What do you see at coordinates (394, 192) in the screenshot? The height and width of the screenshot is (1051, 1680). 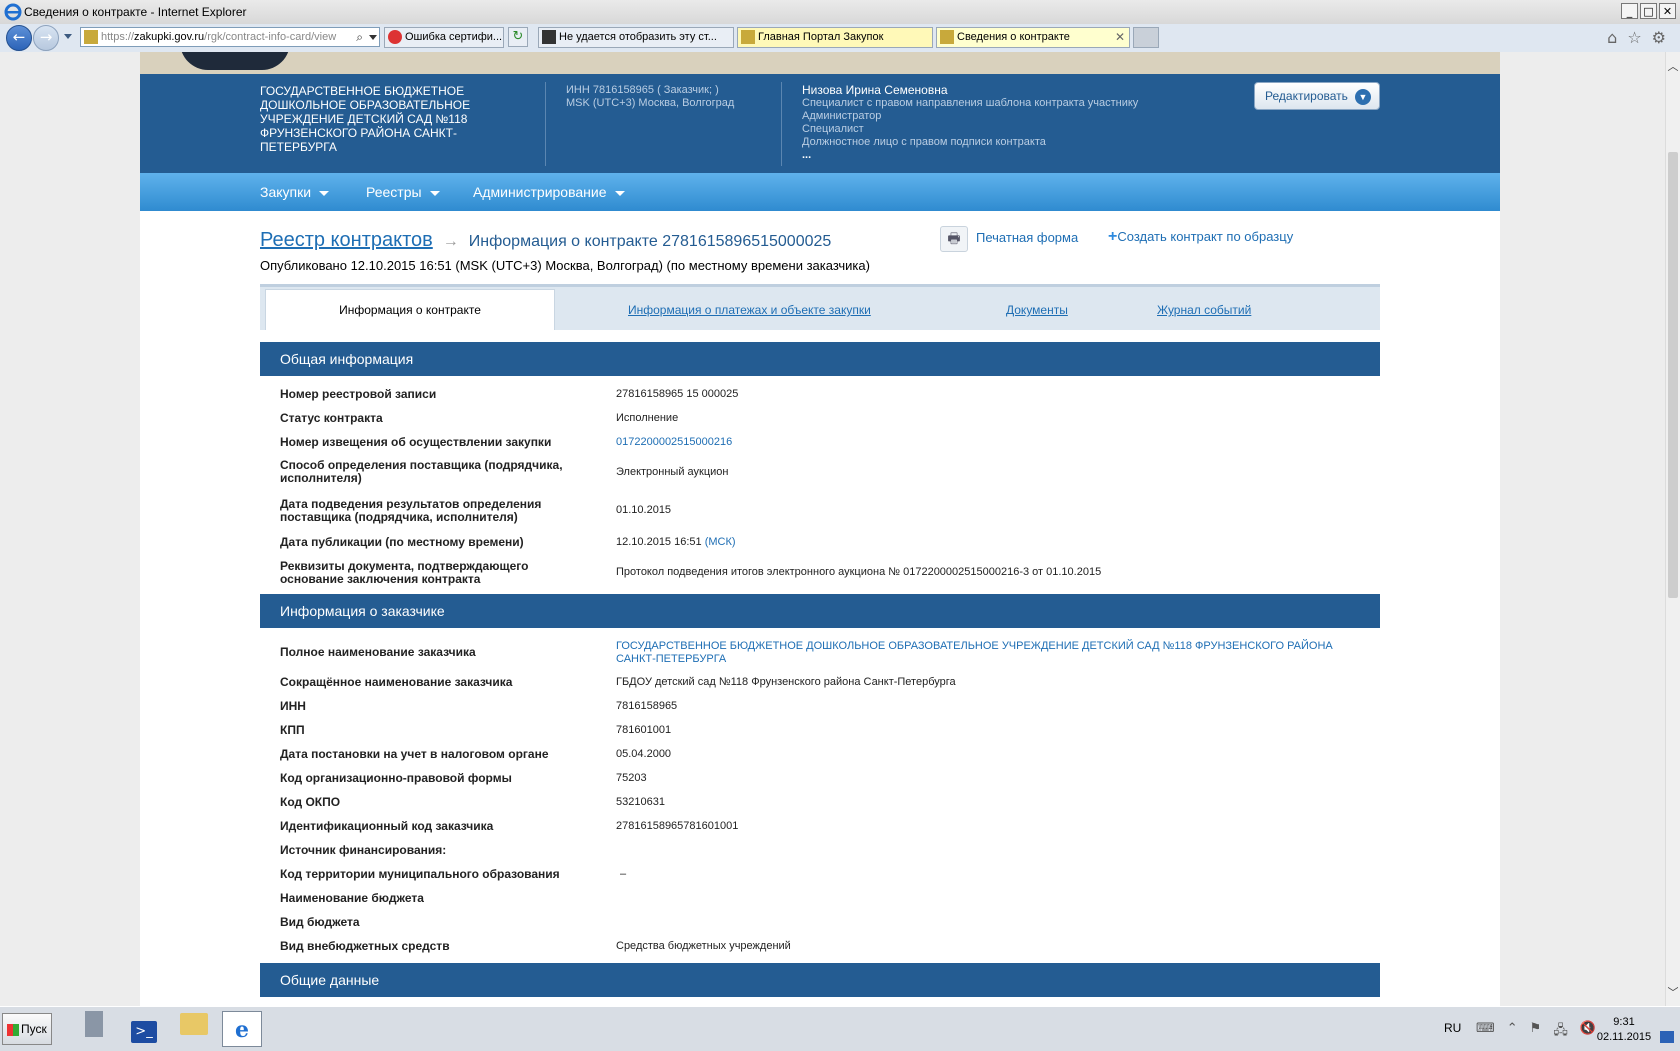 I see `menu-label: Реестры` at bounding box center [394, 192].